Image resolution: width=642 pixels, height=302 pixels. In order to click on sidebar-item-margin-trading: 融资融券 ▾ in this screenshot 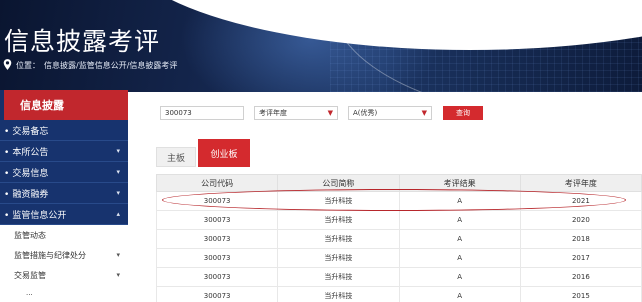, I will do `click(64, 193)`.